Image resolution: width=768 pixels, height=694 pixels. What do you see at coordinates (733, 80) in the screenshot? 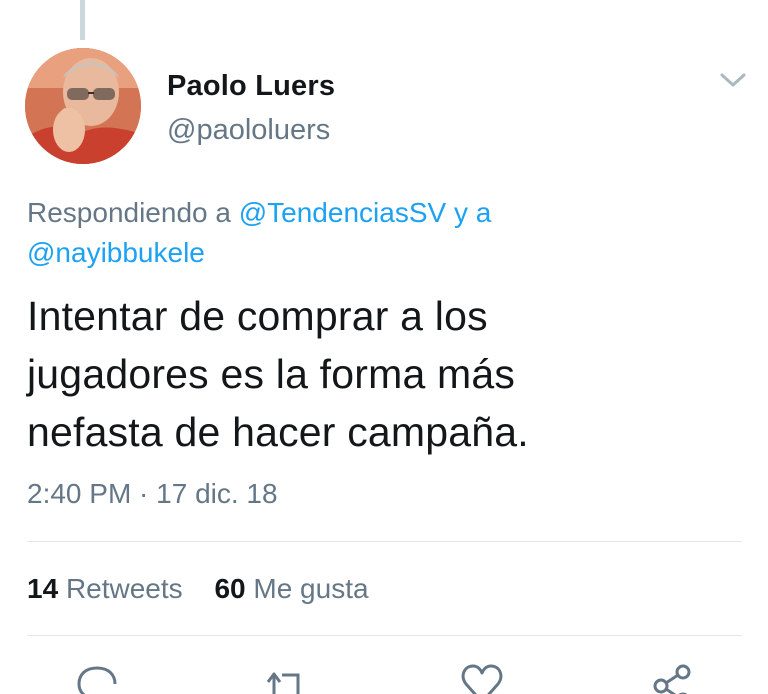
I see `chevron-down-icon` at bounding box center [733, 80].